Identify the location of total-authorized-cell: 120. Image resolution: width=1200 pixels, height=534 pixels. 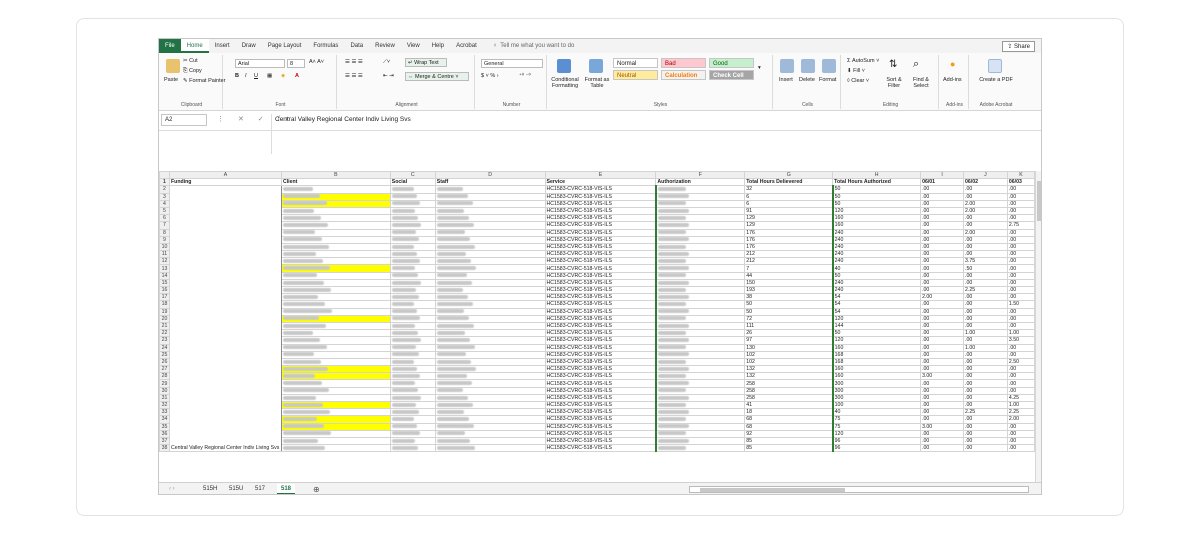
(876, 211).